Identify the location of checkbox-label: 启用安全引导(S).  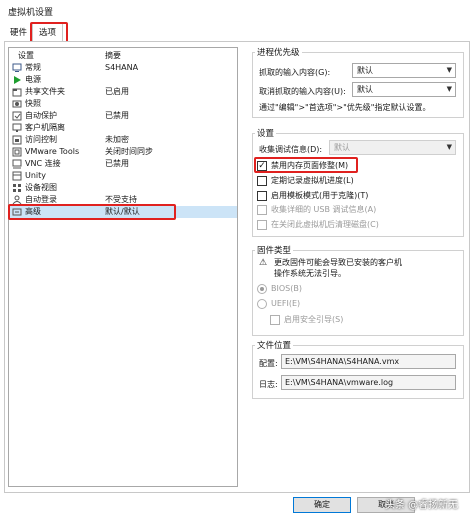
(314, 319).